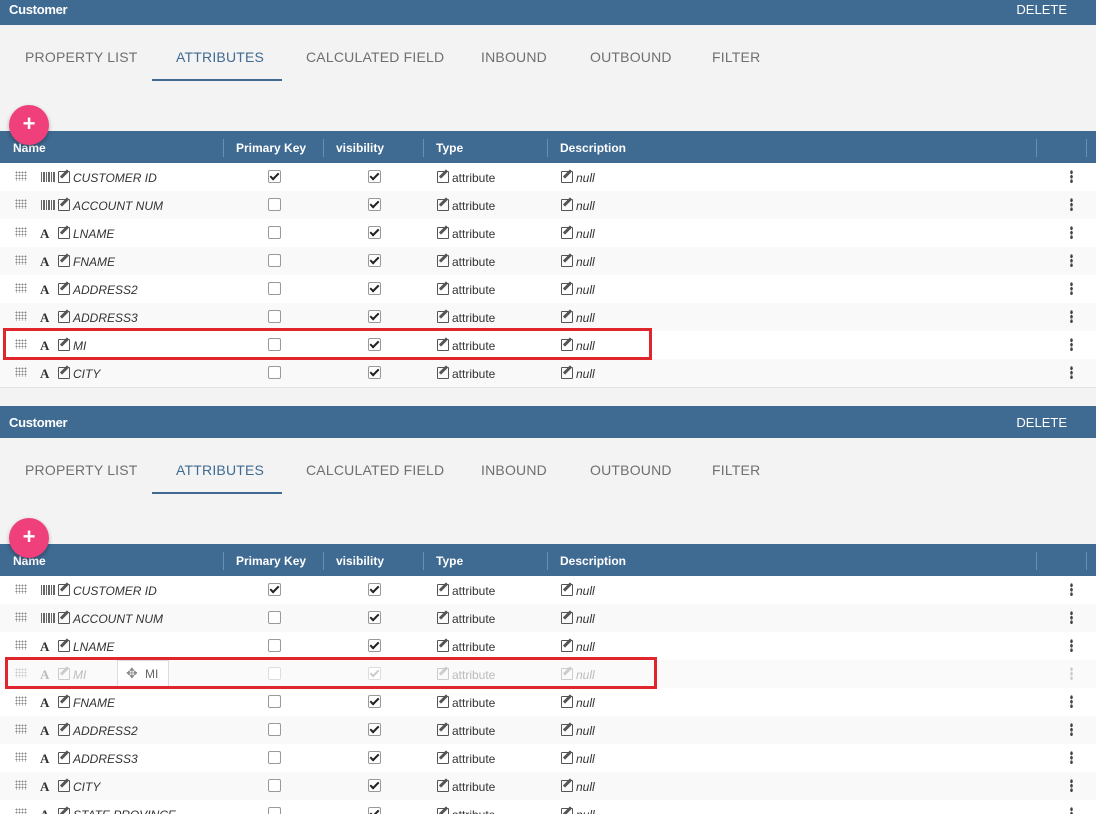  What do you see at coordinates (548, 205) in the screenshot?
I see `table-row: ACCOUNT NUM attribute null` at bounding box center [548, 205].